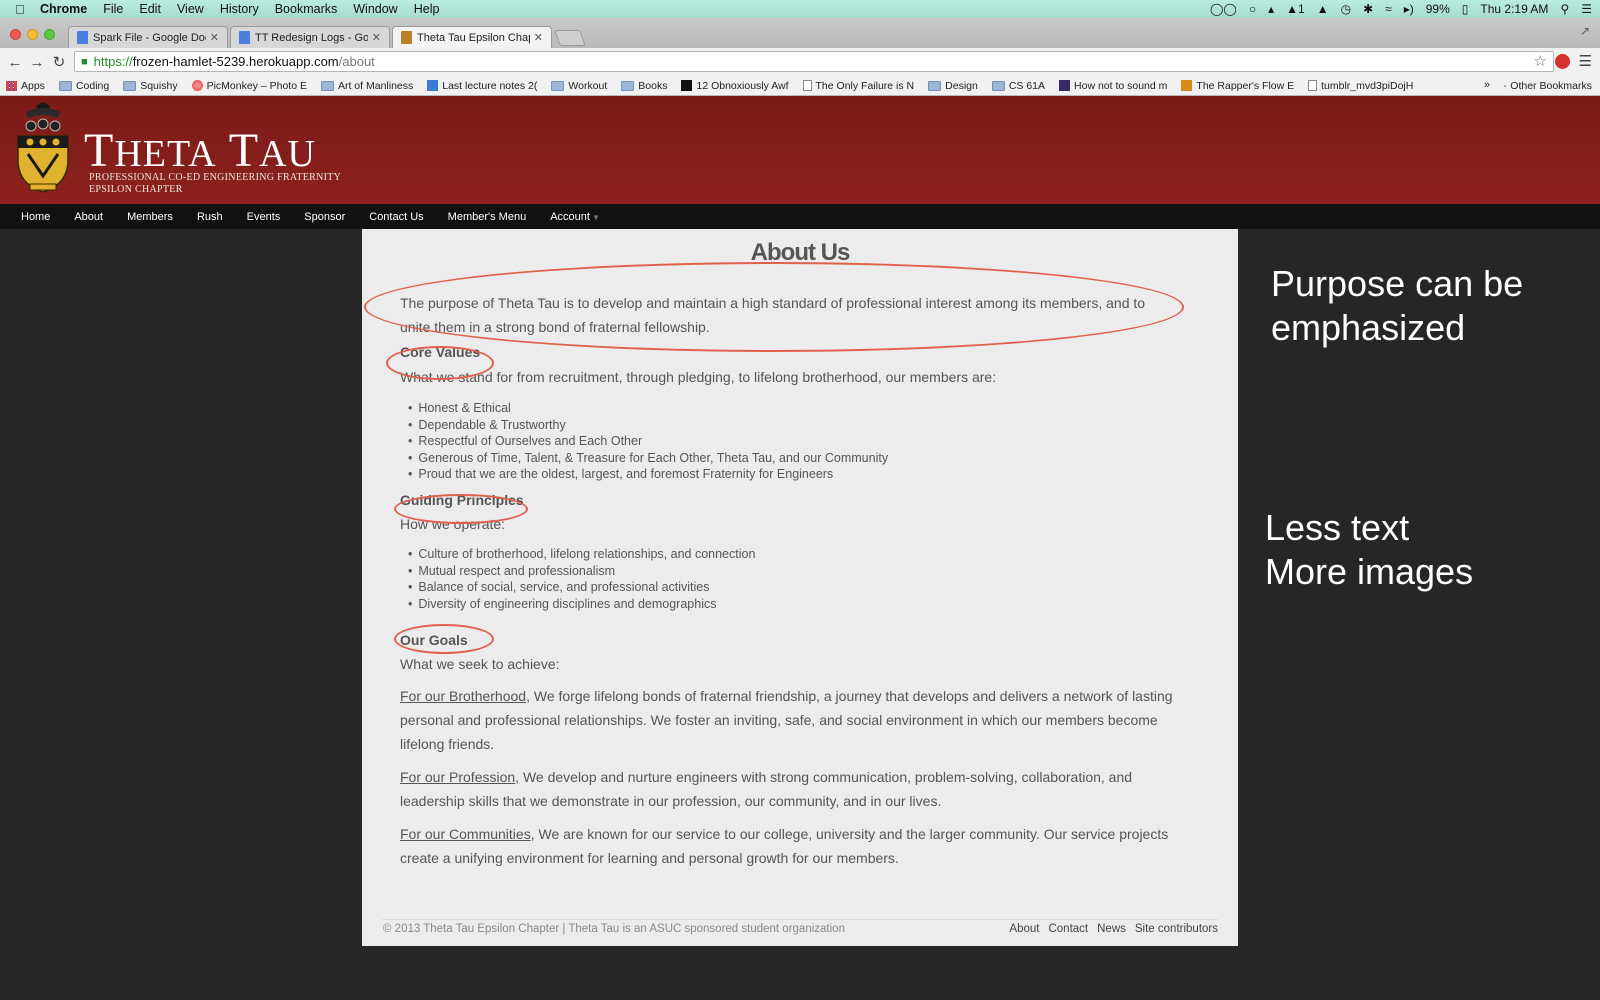 This screenshot has height=1000, width=1600. Describe the element at coordinates (1223, 9) in the screenshot. I see `glasses-icon: ◯◯` at that location.